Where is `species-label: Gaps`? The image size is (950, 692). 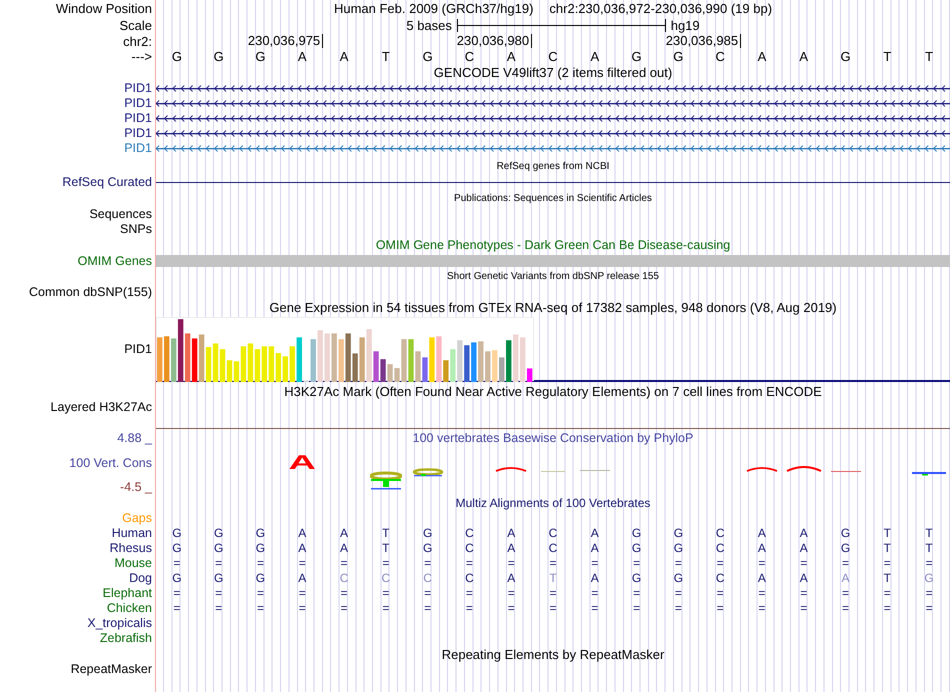
species-label: Gaps is located at coordinates (137, 518).